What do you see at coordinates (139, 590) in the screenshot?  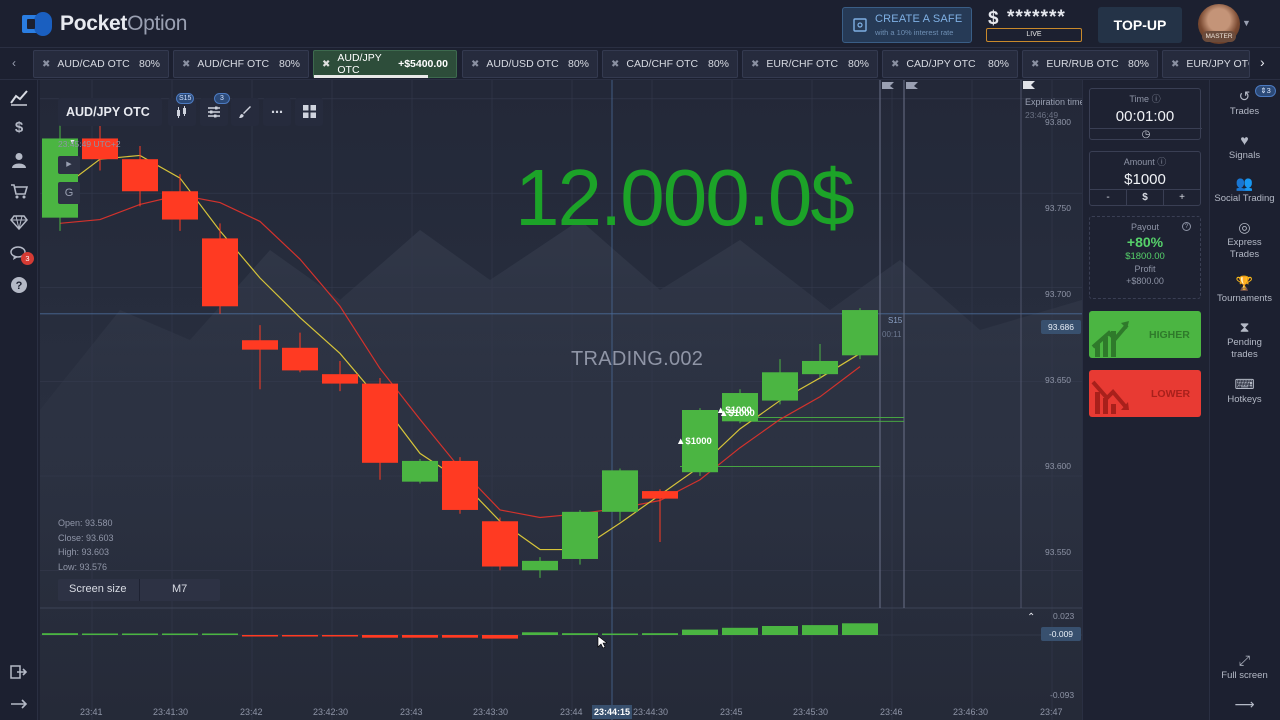 I see `screen-size-selector: Screen size M7` at bounding box center [139, 590].